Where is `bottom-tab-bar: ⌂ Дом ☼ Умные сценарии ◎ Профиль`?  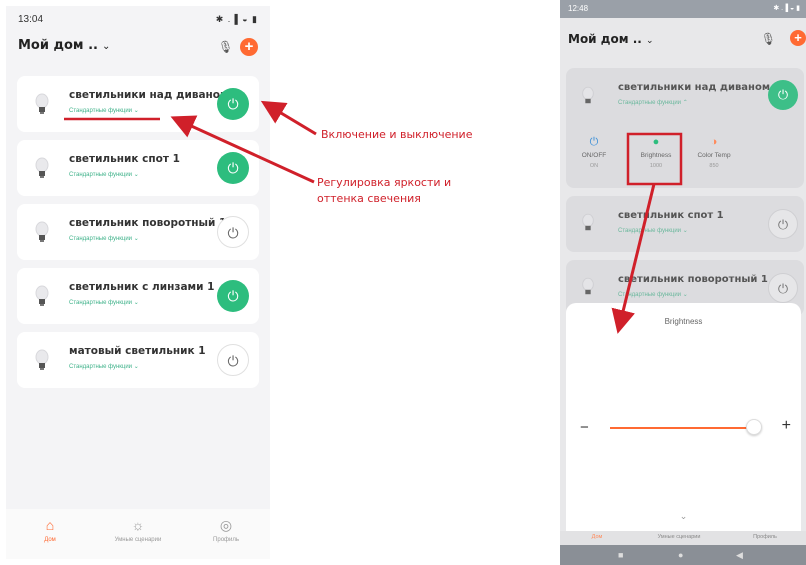
bottom-tab-bar: ⌂ Дом ☼ Умные сценарии ◎ Профиль is located at coordinates (138, 534).